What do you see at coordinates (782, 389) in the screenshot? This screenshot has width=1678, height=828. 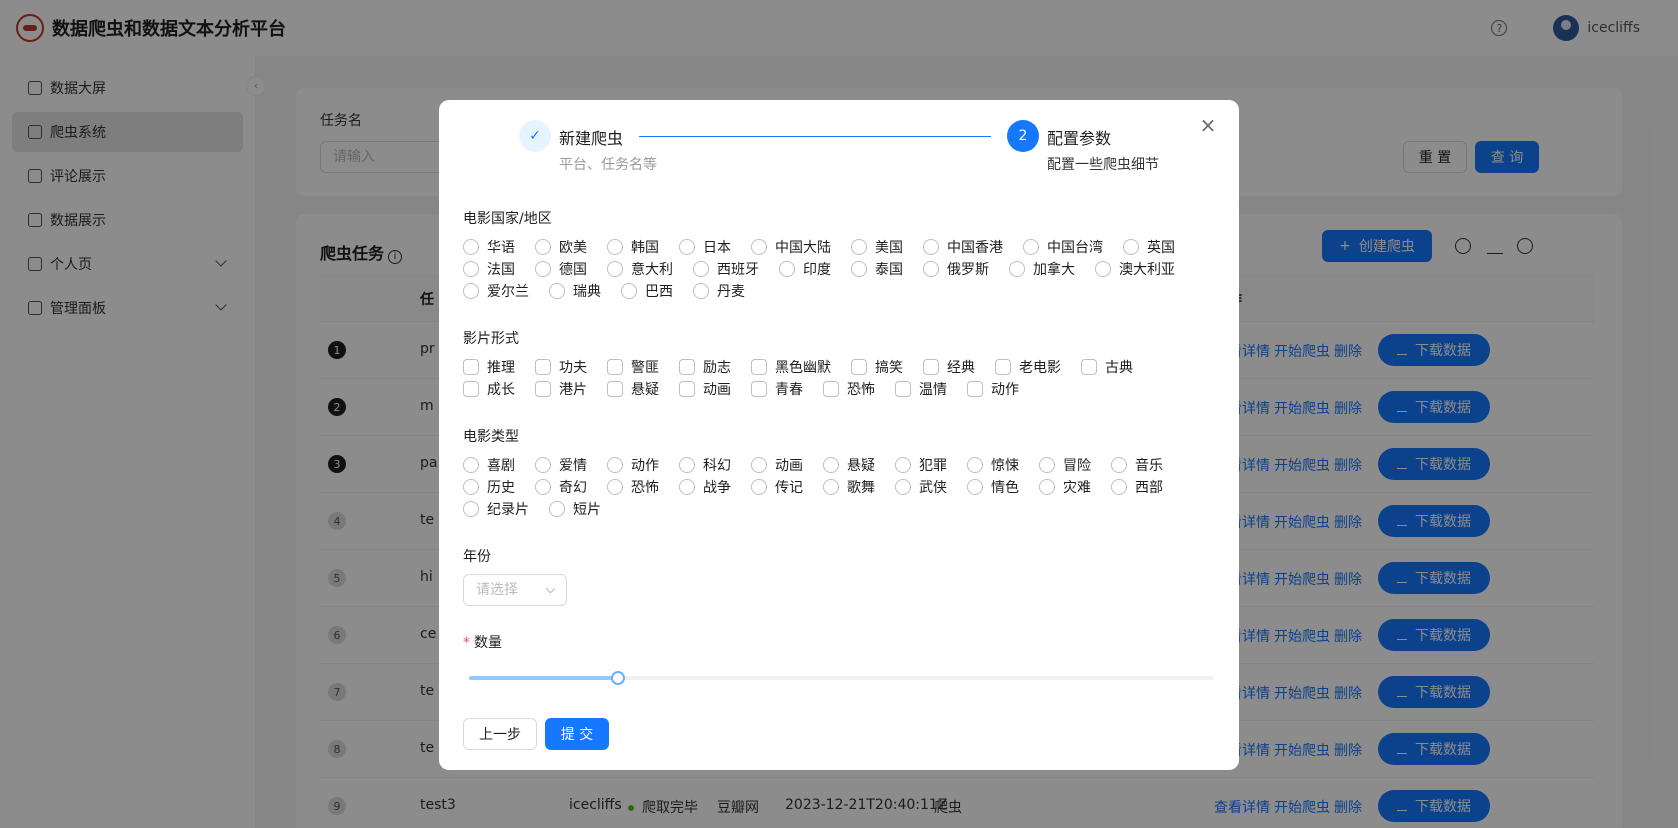 I see `check-option: 青春` at bounding box center [782, 389].